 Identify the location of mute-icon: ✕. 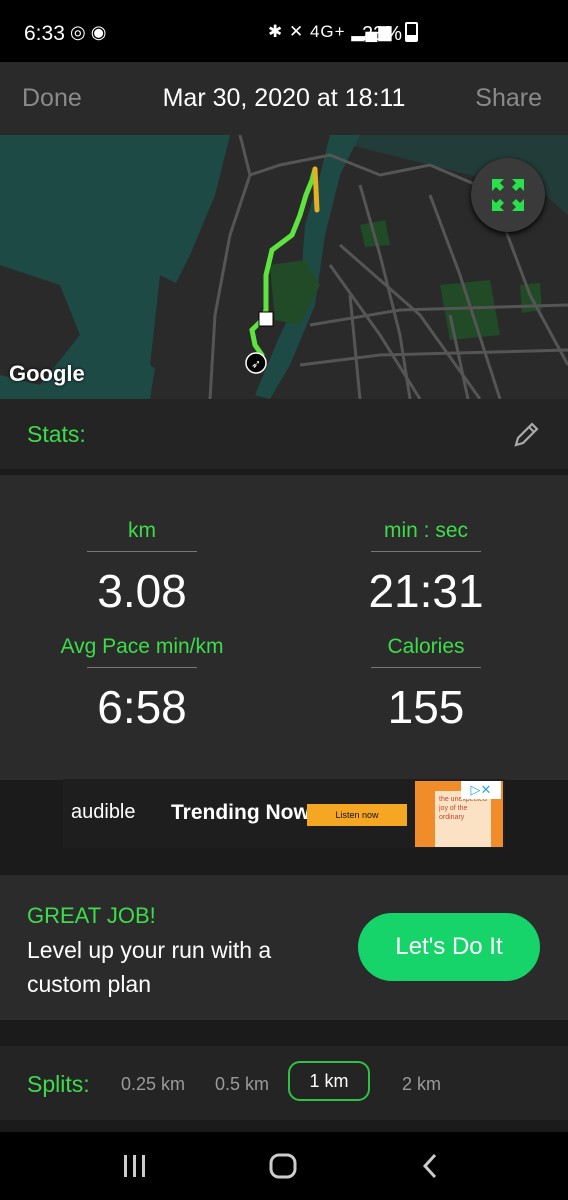
(296, 31).